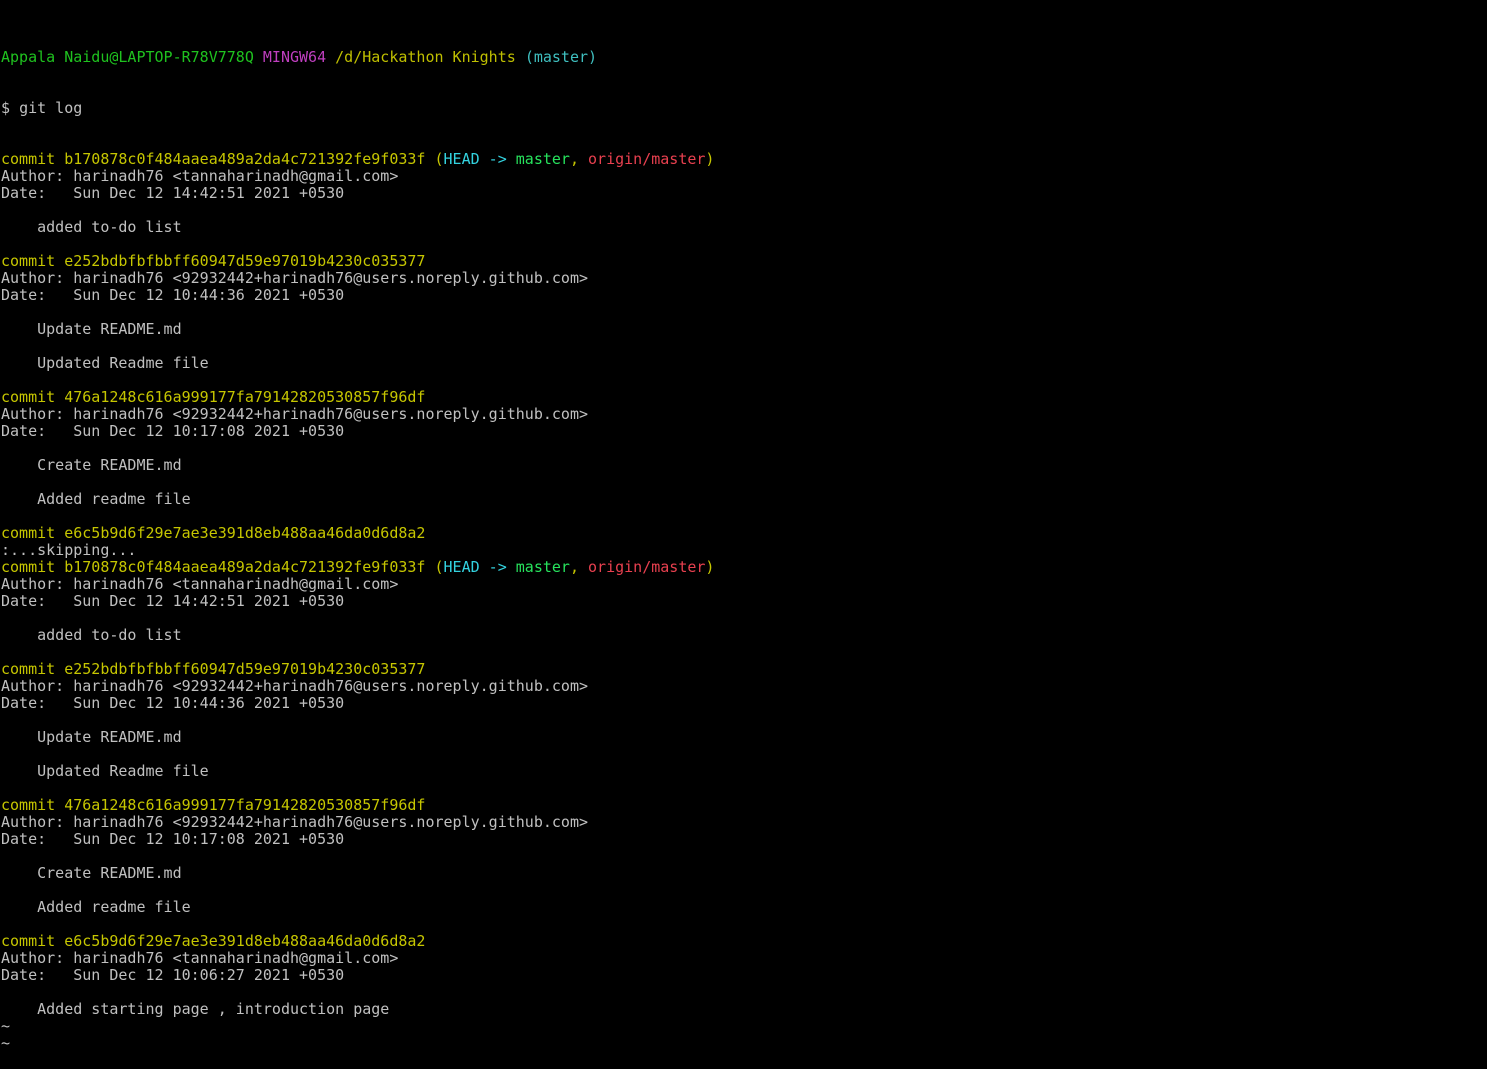 The width and height of the screenshot is (1487, 1069). Describe the element at coordinates (127, 57) in the screenshot. I see `prompt-user-host: Appala Naidu@LAPTOP-R78V778Q` at that location.